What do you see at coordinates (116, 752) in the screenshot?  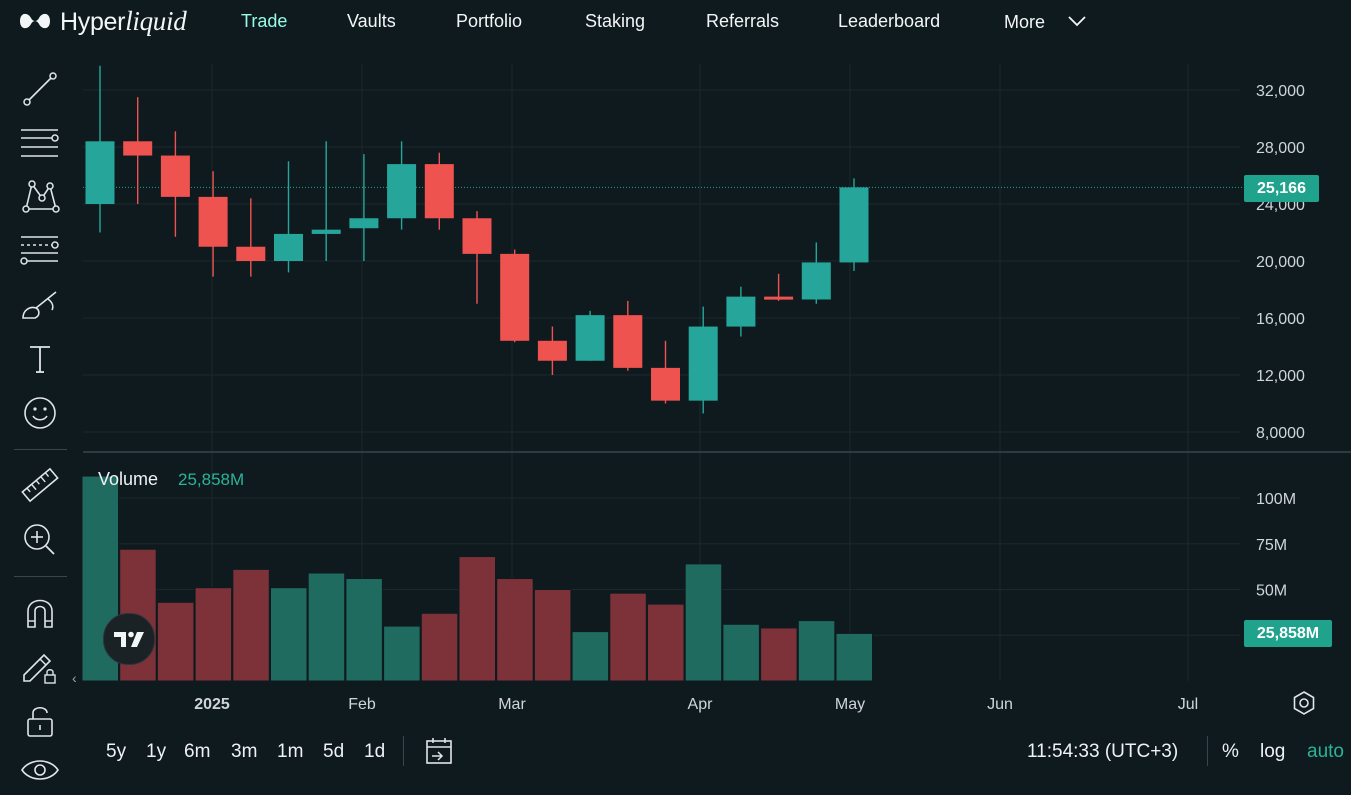 I see `range-5y: 5y` at bounding box center [116, 752].